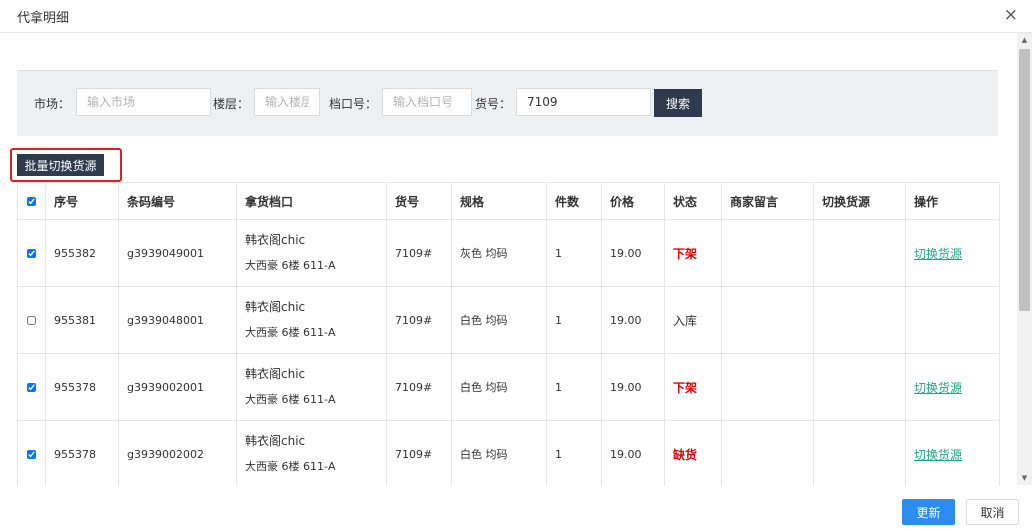 This screenshot has height=531, width=1032. I want to click on dialog-titlebar: 代拿明细 ×, so click(516, 16).